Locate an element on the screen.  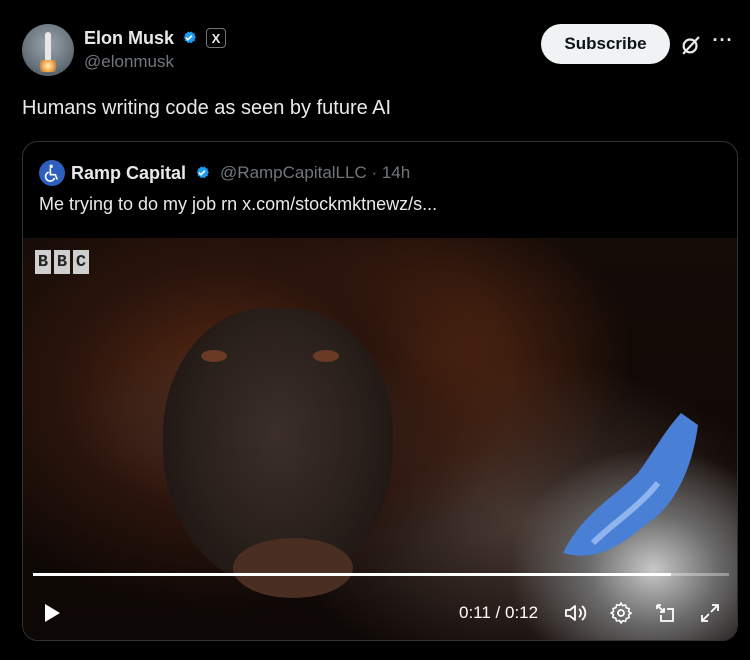
author-handle: @elonmusk is located at coordinates (129, 62).